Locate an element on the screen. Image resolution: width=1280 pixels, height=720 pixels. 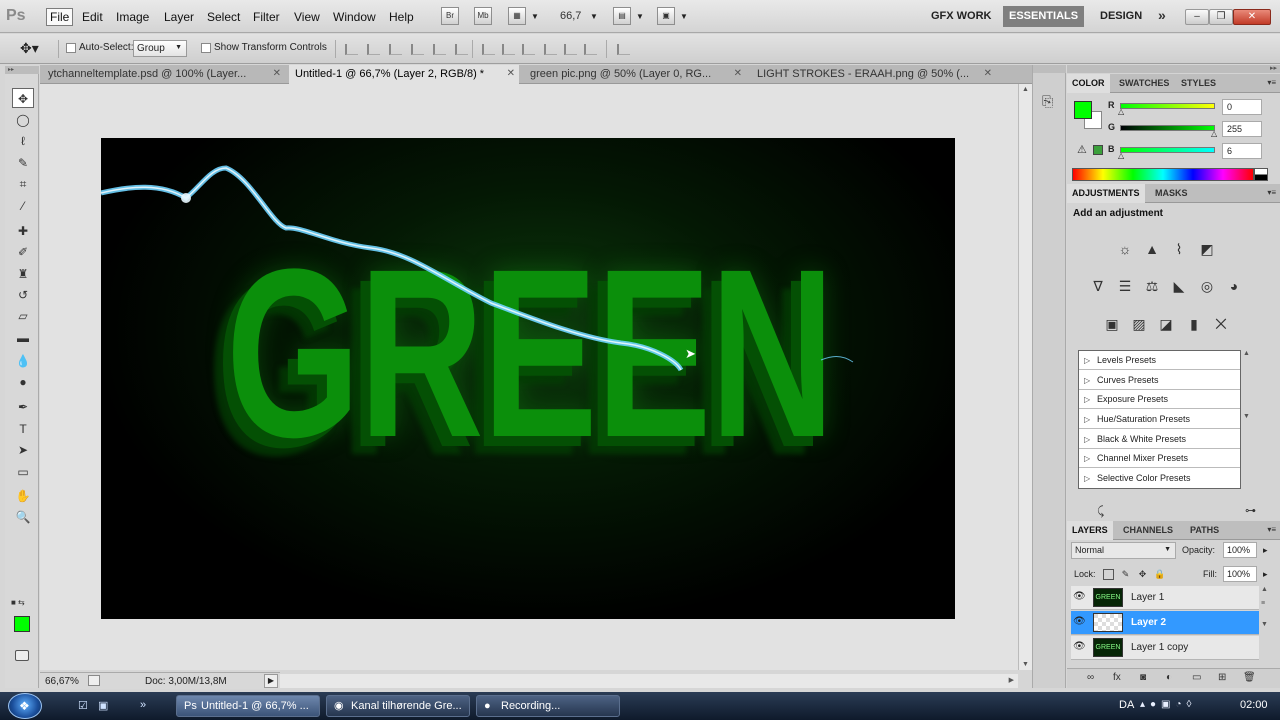
move-tool-preset-icon: ✥▾ is located at coordinates (29, 48).